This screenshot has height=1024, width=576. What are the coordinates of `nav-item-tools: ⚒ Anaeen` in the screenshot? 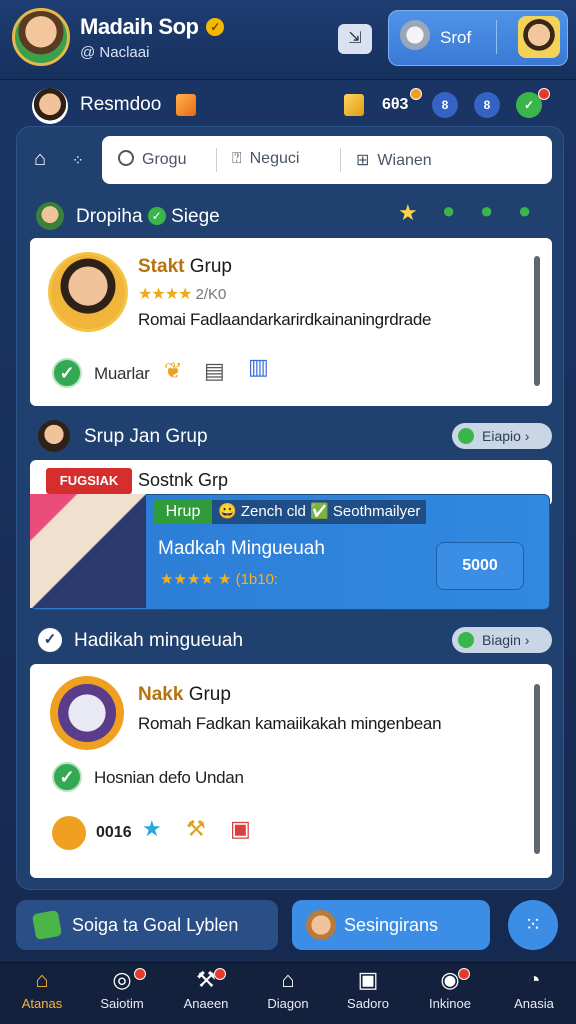 It's located at (206, 988).